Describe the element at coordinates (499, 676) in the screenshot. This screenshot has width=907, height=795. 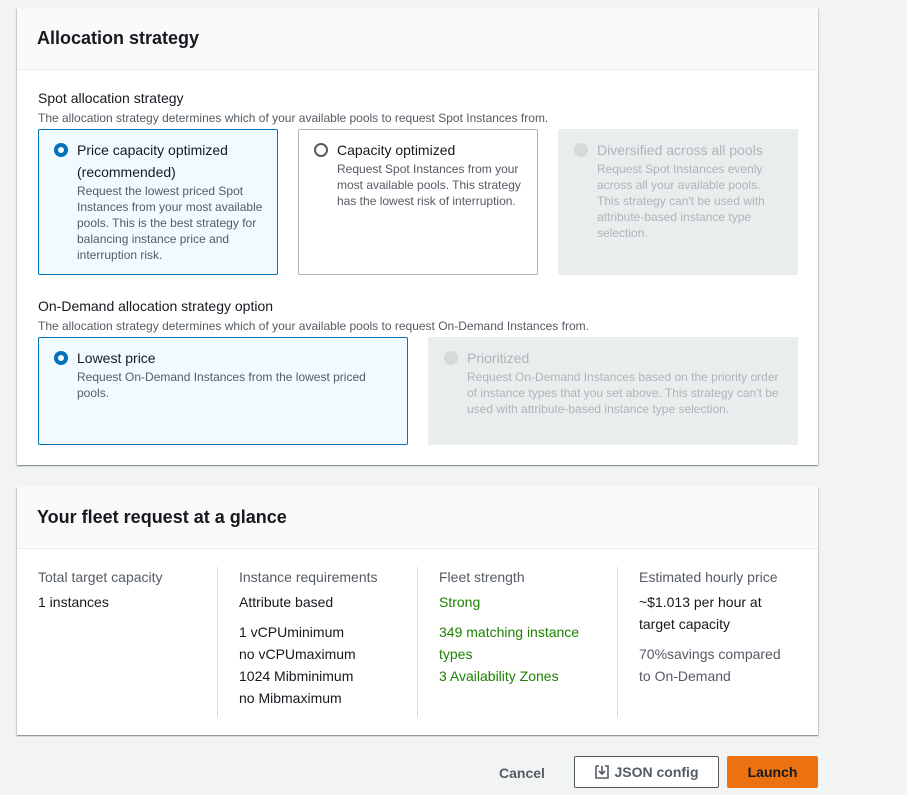
I see `availability-zones: 3 Availability Zones` at that location.